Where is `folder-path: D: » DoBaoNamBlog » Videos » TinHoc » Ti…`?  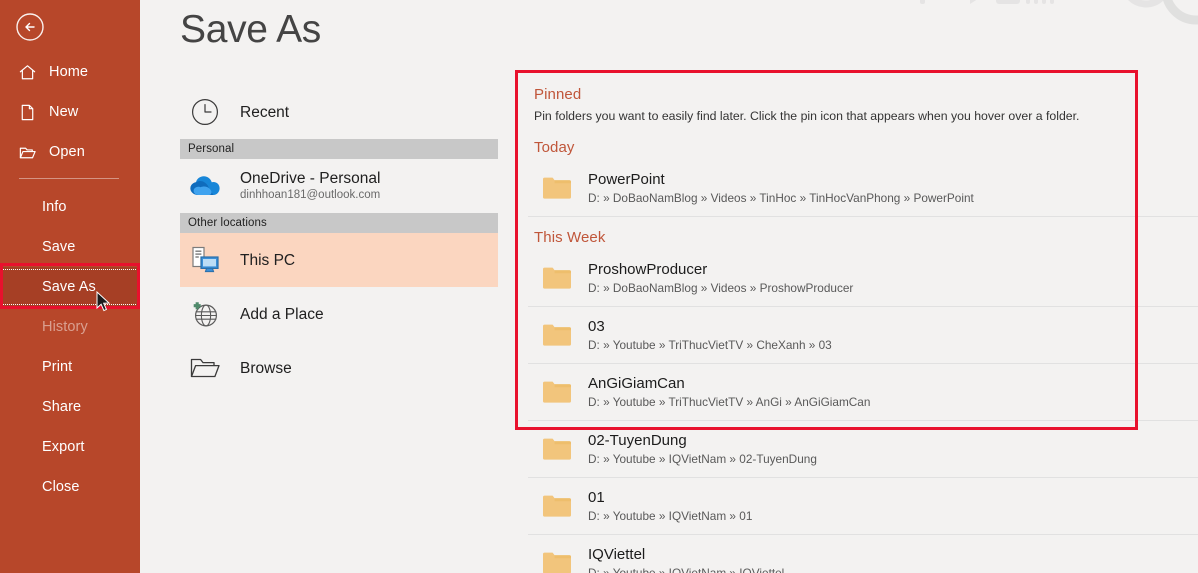
folder-path: D: » DoBaoNamBlog » Videos » TinHoc » Ti… is located at coordinates (781, 198).